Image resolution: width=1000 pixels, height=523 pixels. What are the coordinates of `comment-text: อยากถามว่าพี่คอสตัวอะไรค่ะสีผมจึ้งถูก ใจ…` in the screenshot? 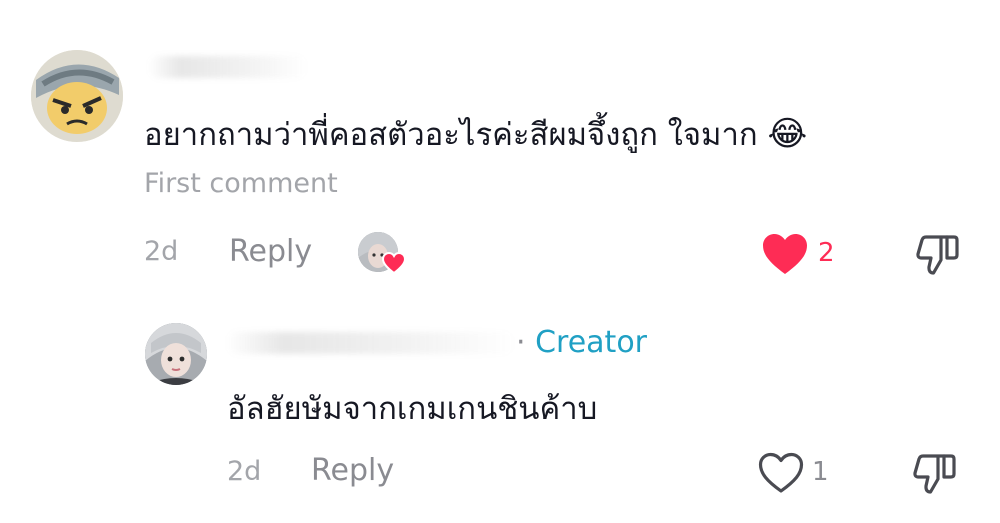 It's located at (475, 134).